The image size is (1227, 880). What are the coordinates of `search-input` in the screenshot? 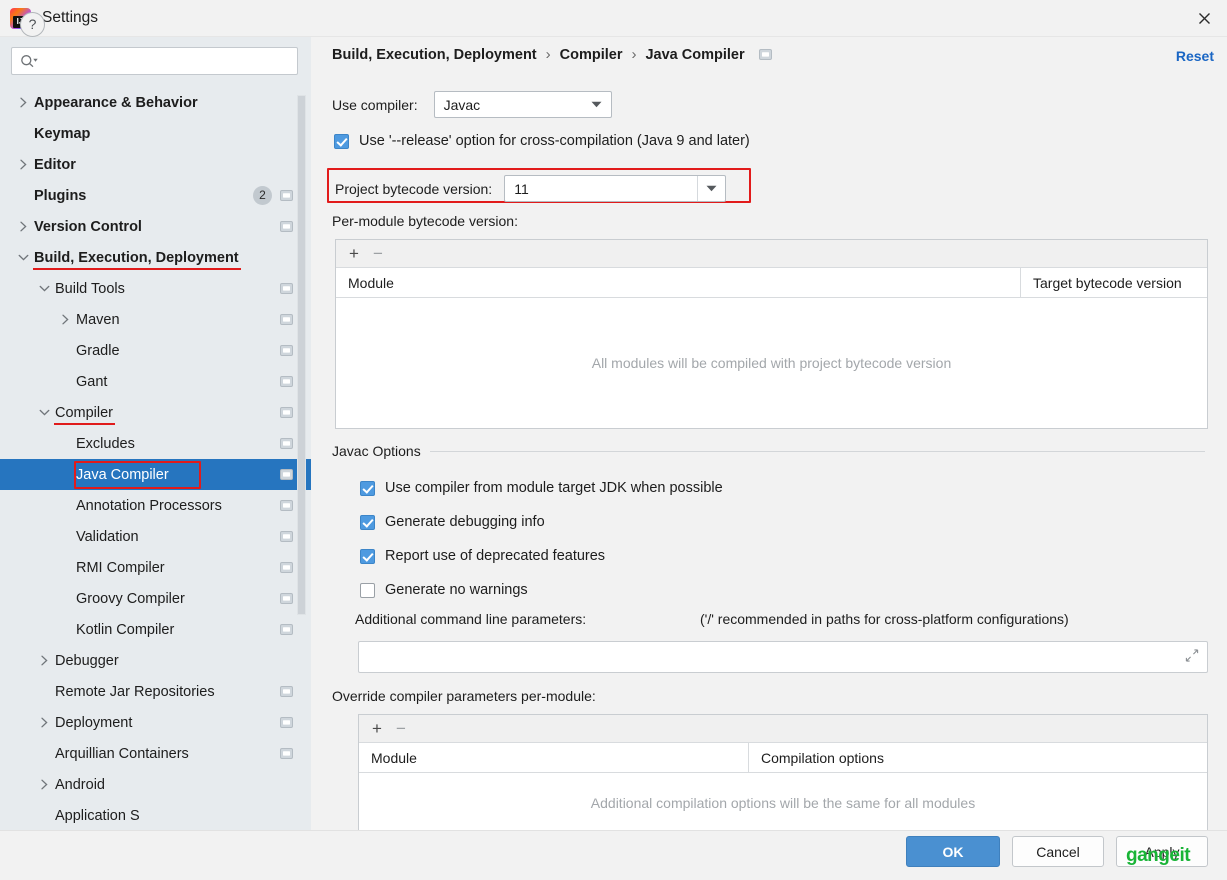 It's located at (168, 61).